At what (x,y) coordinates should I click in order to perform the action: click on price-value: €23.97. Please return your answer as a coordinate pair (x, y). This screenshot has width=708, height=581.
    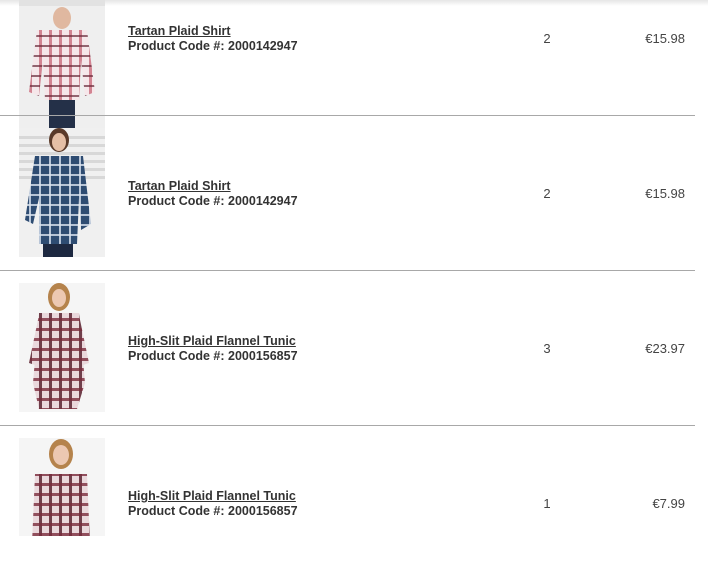
    Looking at the image, I should click on (665, 348).